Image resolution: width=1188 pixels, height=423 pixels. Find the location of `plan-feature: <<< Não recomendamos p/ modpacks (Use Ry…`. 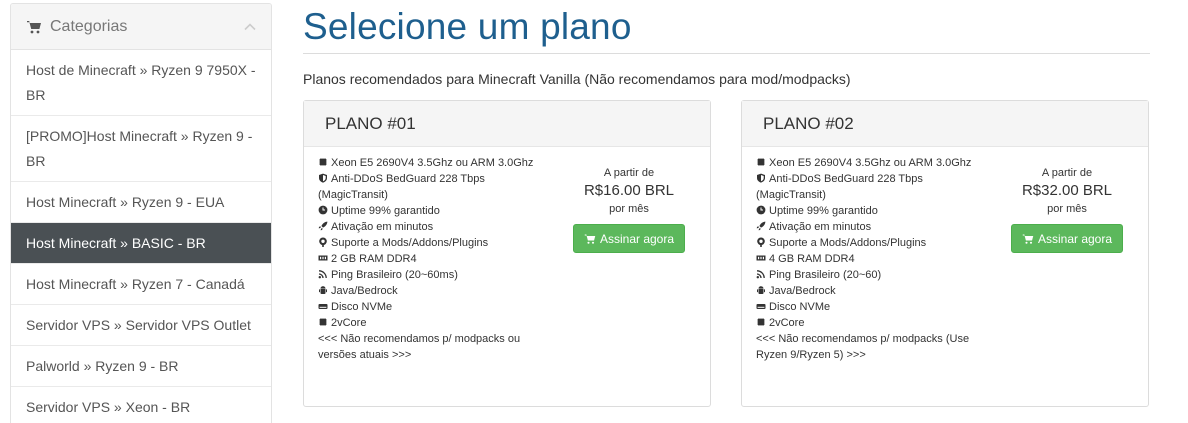

plan-feature: <<< Não recomendamos p/ modpacks (Use Ry… is located at coordinates (867, 347).